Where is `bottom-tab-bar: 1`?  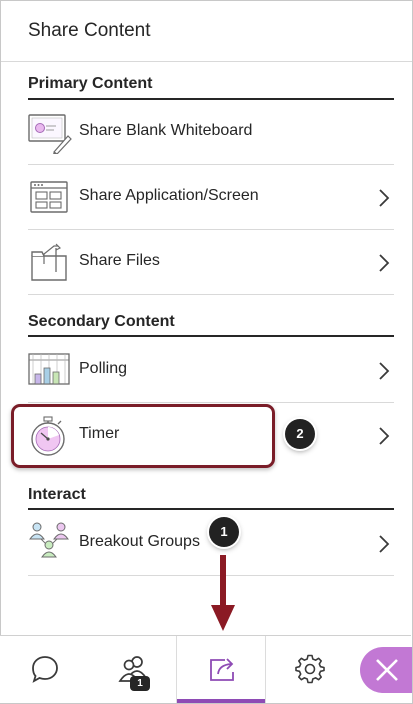 bottom-tab-bar: 1 is located at coordinates (205, 669).